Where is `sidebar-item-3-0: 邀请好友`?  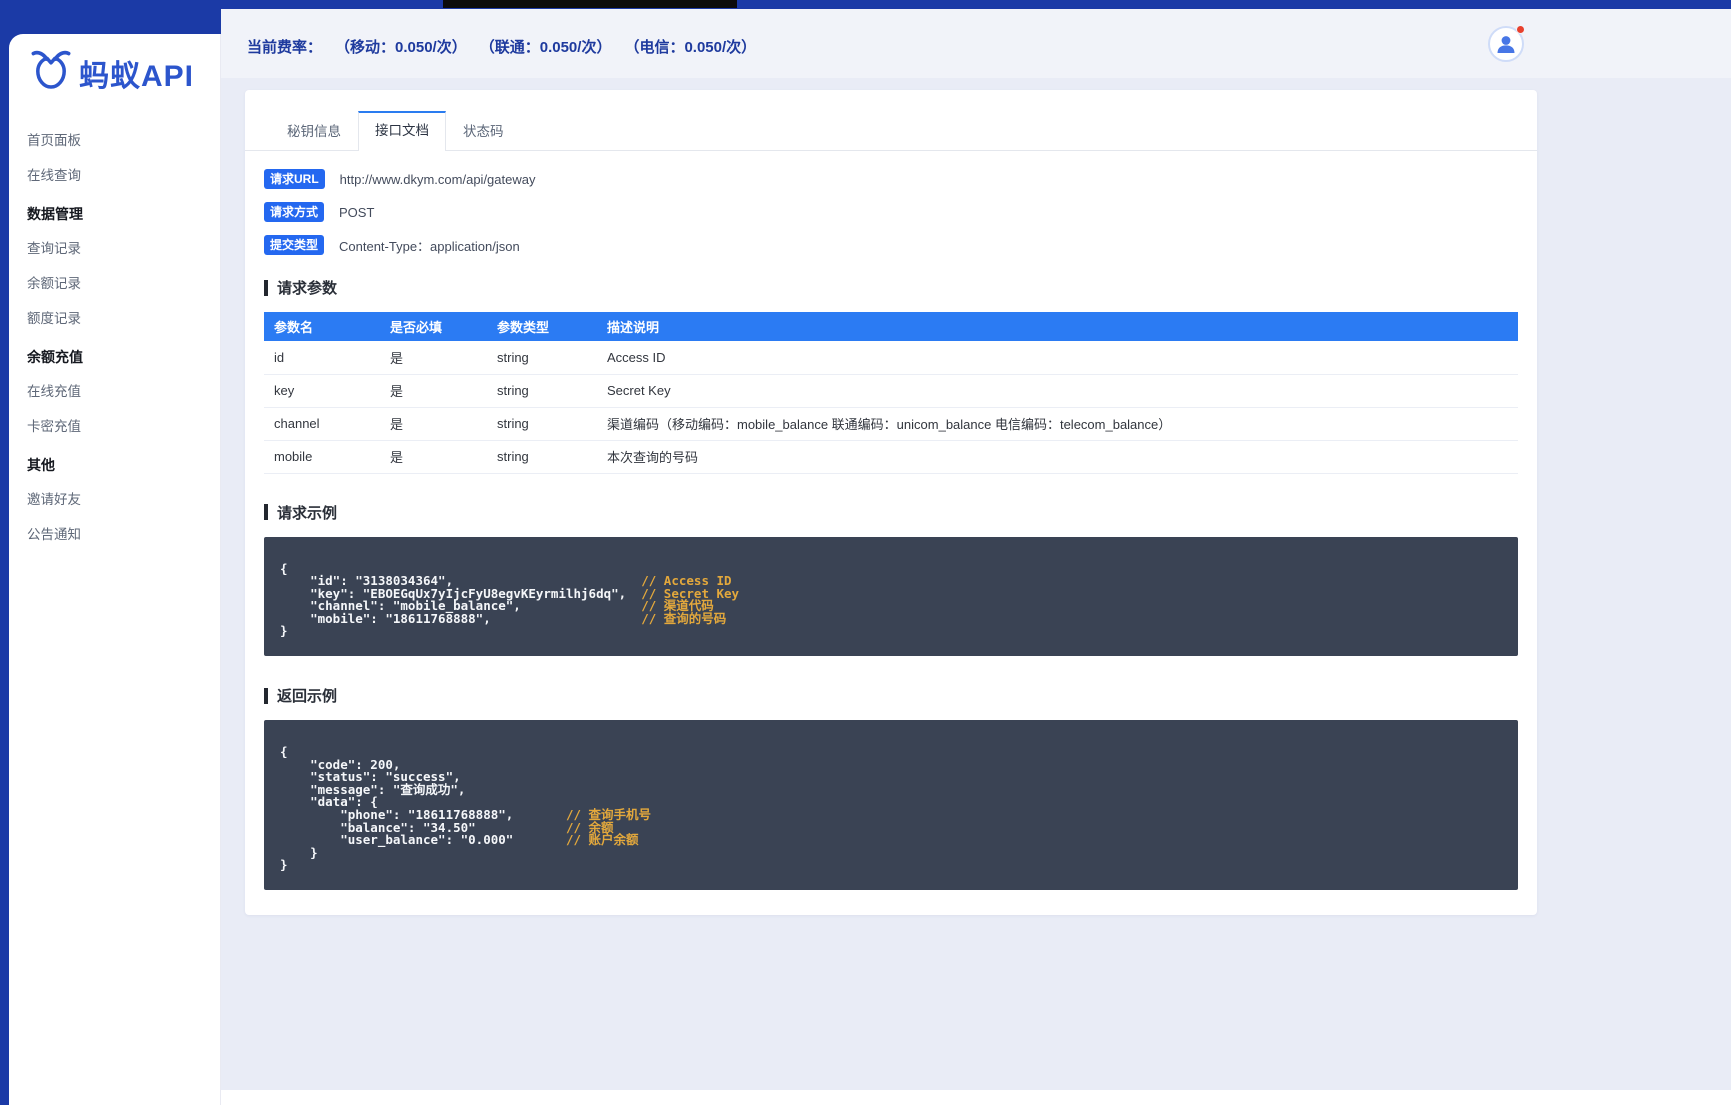 sidebar-item-3-0: 邀请好友 is located at coordinates (114, 499).